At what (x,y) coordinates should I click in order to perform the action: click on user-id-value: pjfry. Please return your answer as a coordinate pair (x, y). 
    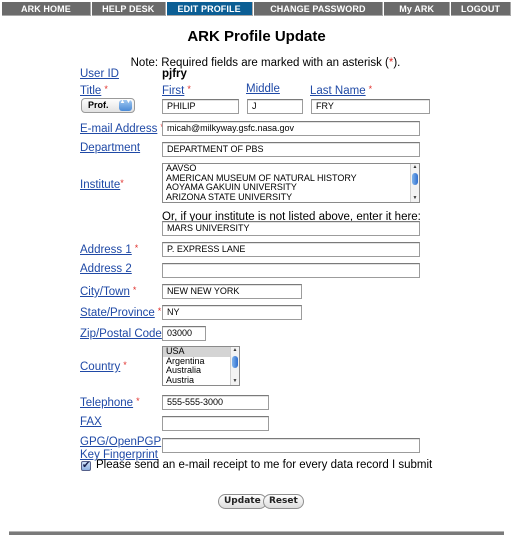
    Looking at the image, I should click on (174, 74).